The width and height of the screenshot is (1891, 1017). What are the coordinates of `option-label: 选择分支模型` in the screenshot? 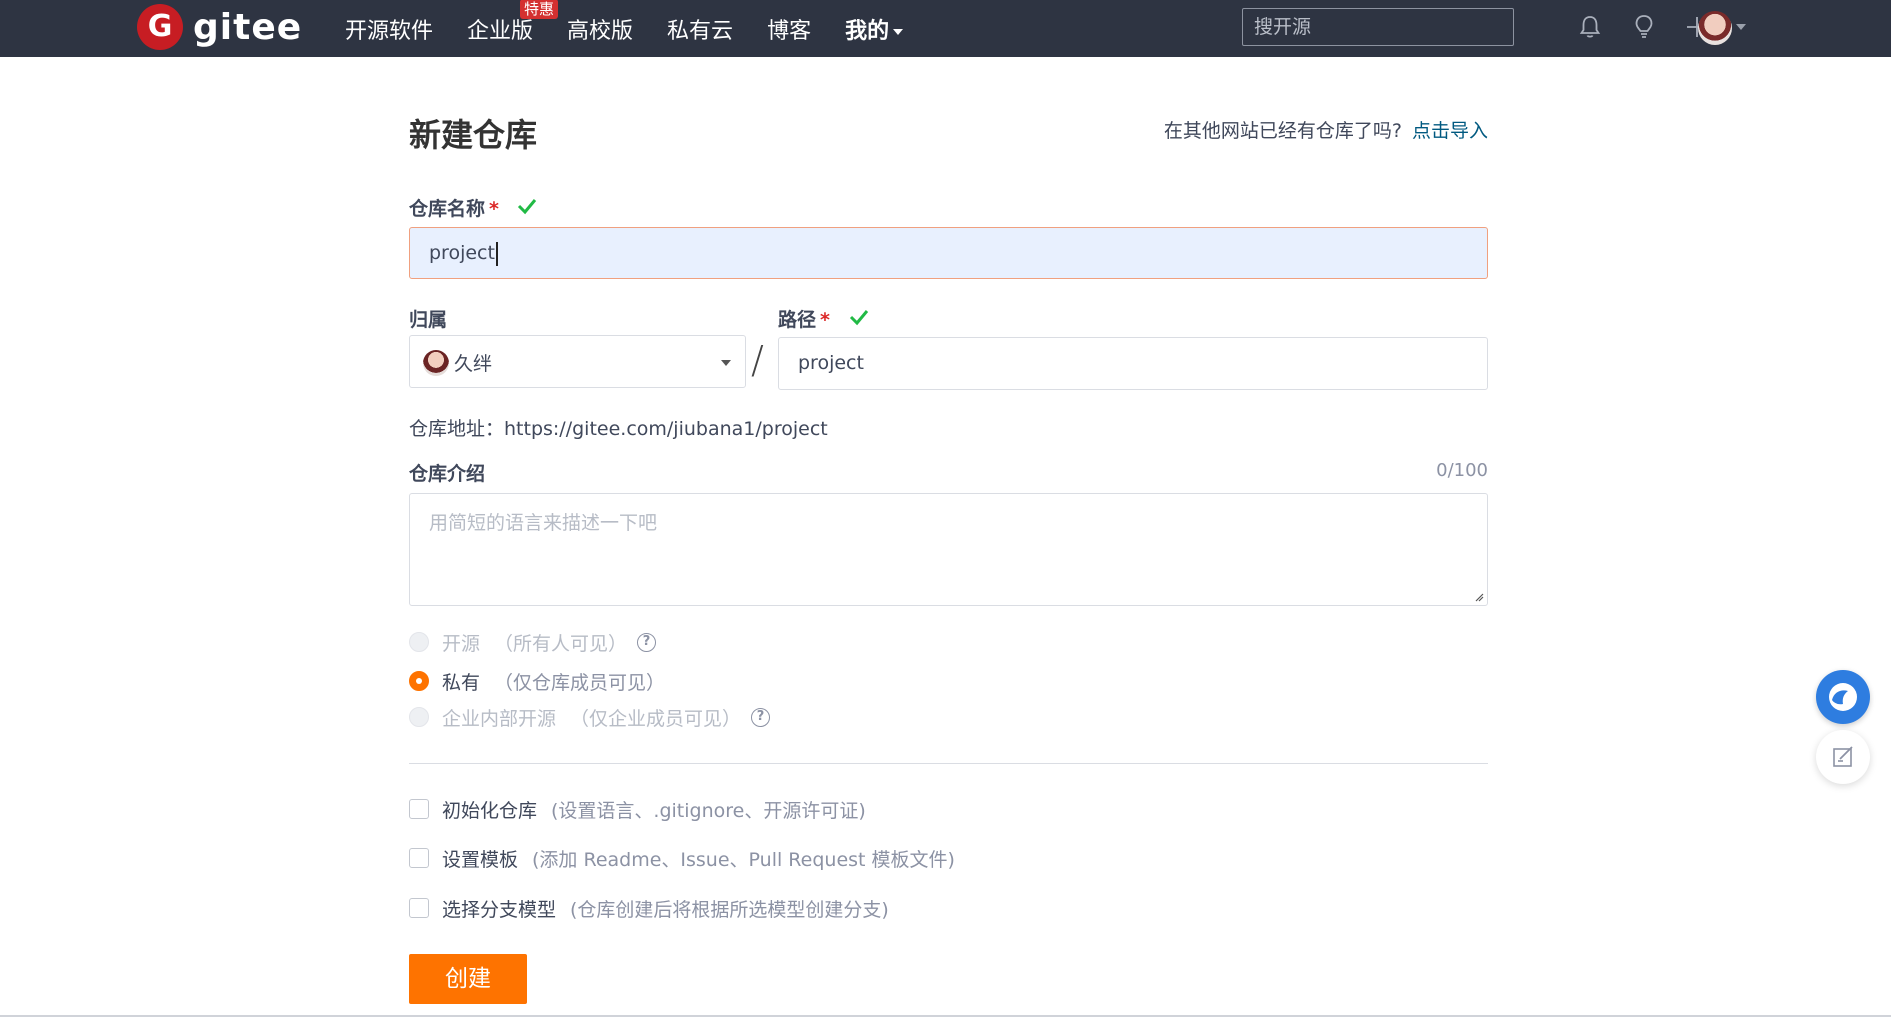 It's located at (499, 909).